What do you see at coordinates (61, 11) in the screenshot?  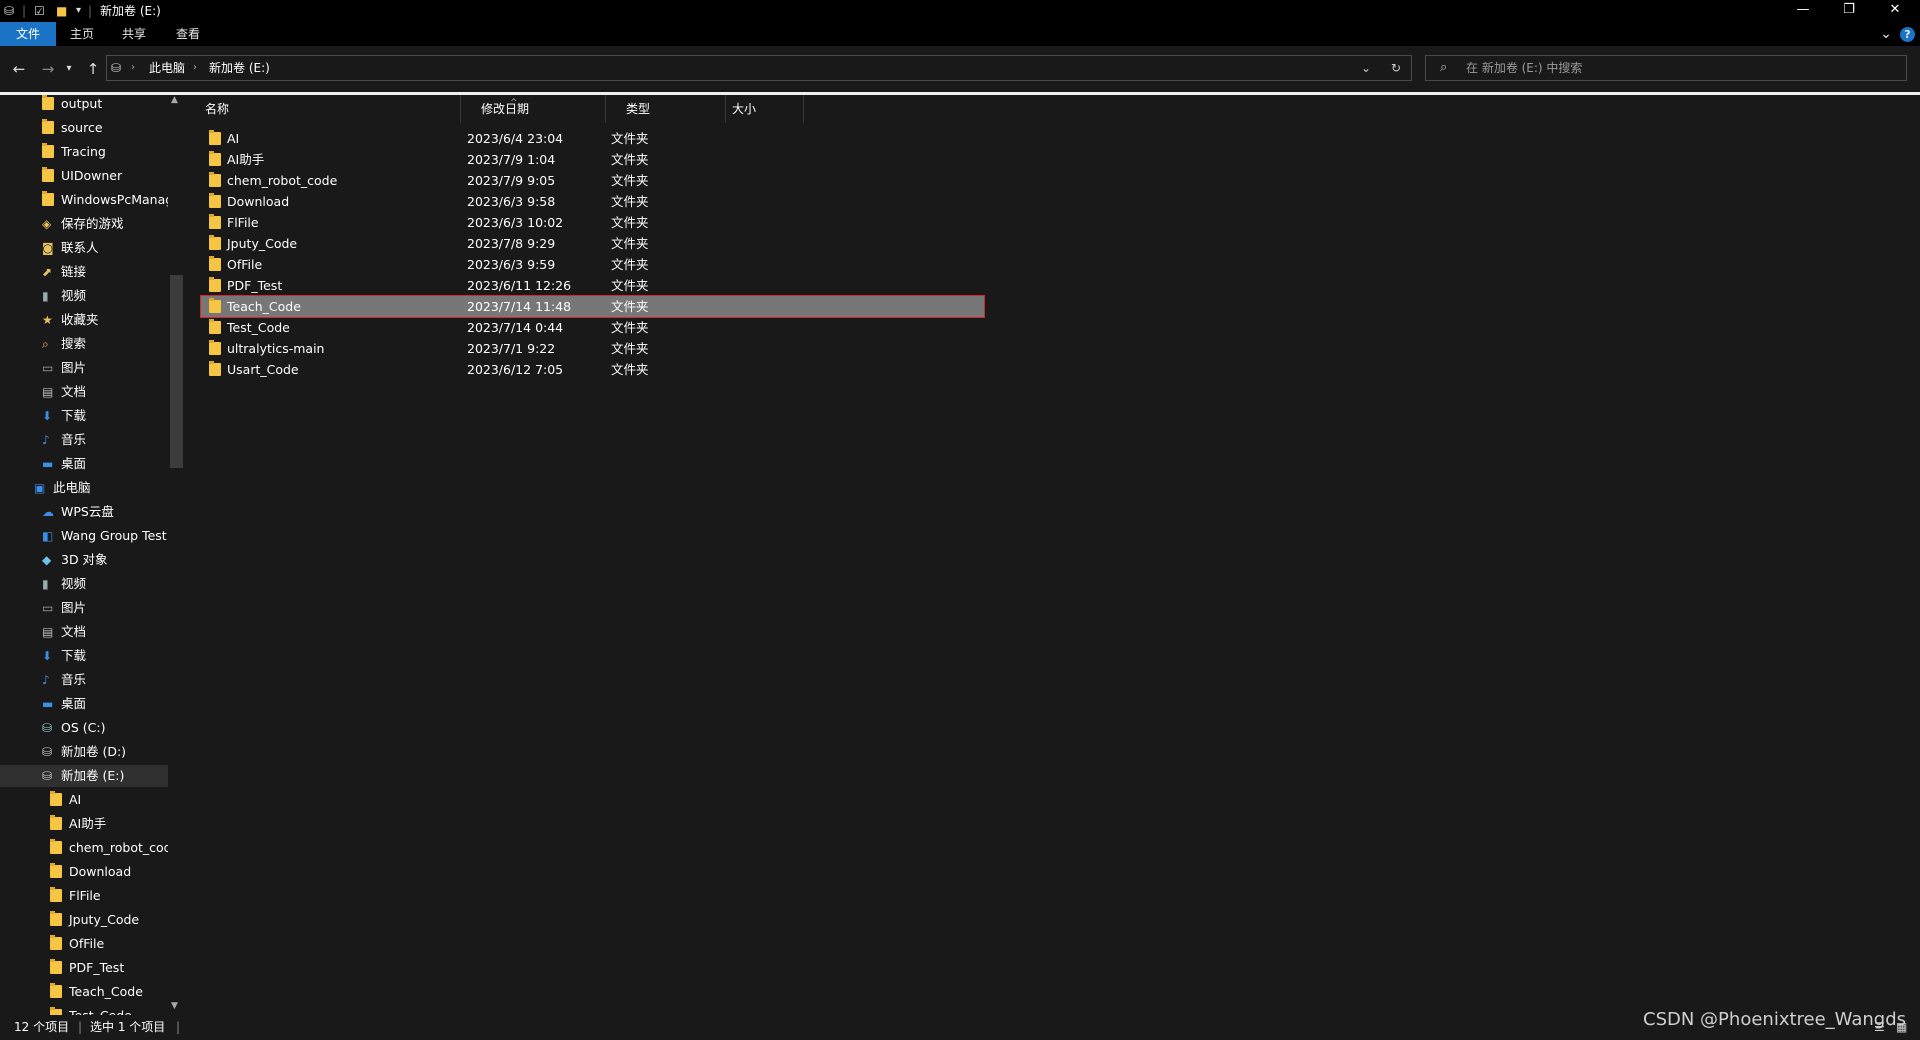 I see `new-folder-icon: ■` at bounding box center [61, 11].